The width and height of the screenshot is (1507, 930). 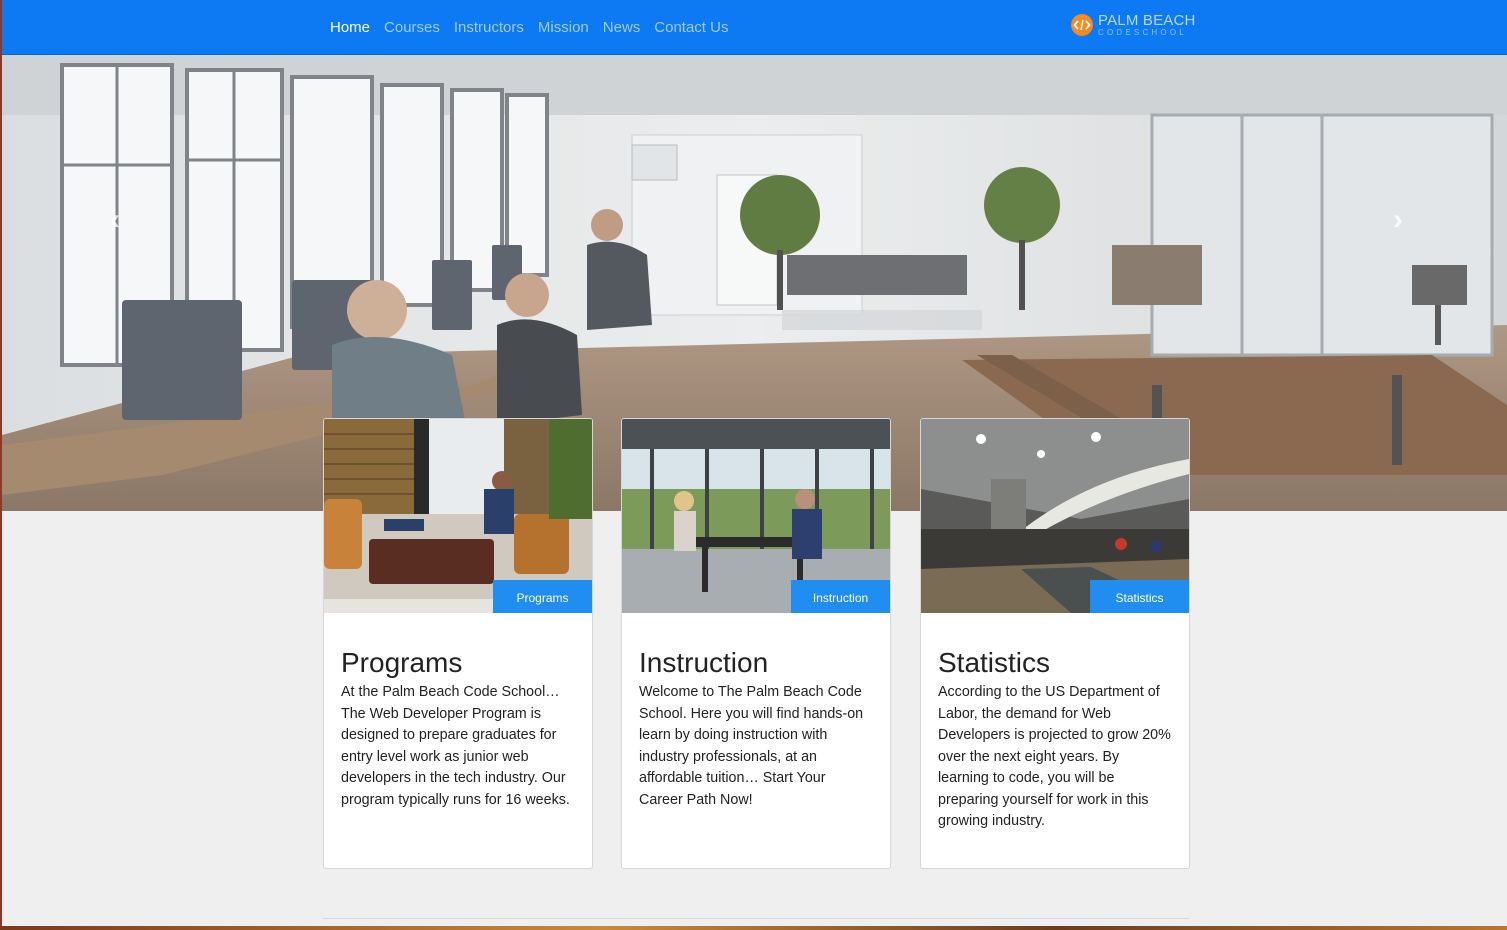 What do you see at coordinates (840, 596) in the screenshot?
I see `card-badge: Instruction` at bounding box center [840, 596].